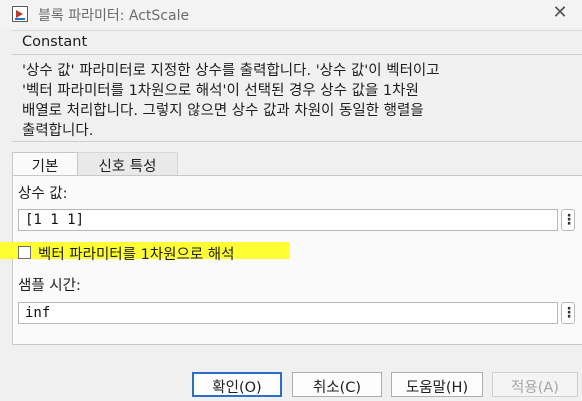  I want to click on interpret-vector-label: 벡터 파라미터를 1차원으로 해석, so click(136, 253).